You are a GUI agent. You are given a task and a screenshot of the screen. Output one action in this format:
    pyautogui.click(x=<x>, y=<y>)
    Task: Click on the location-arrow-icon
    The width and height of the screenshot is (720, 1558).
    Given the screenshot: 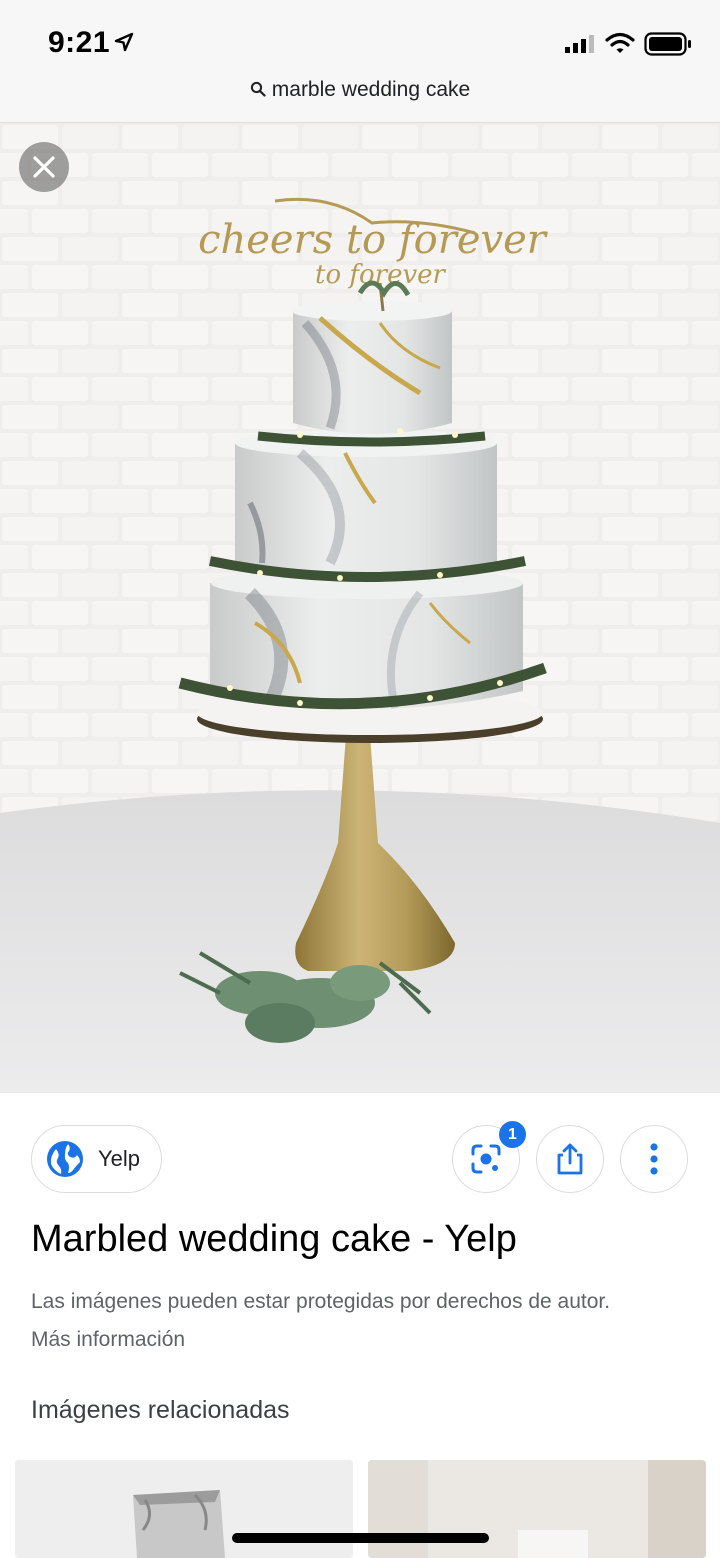 What is the action you would take?
    pyautogui.click(x=124, y=42)
    